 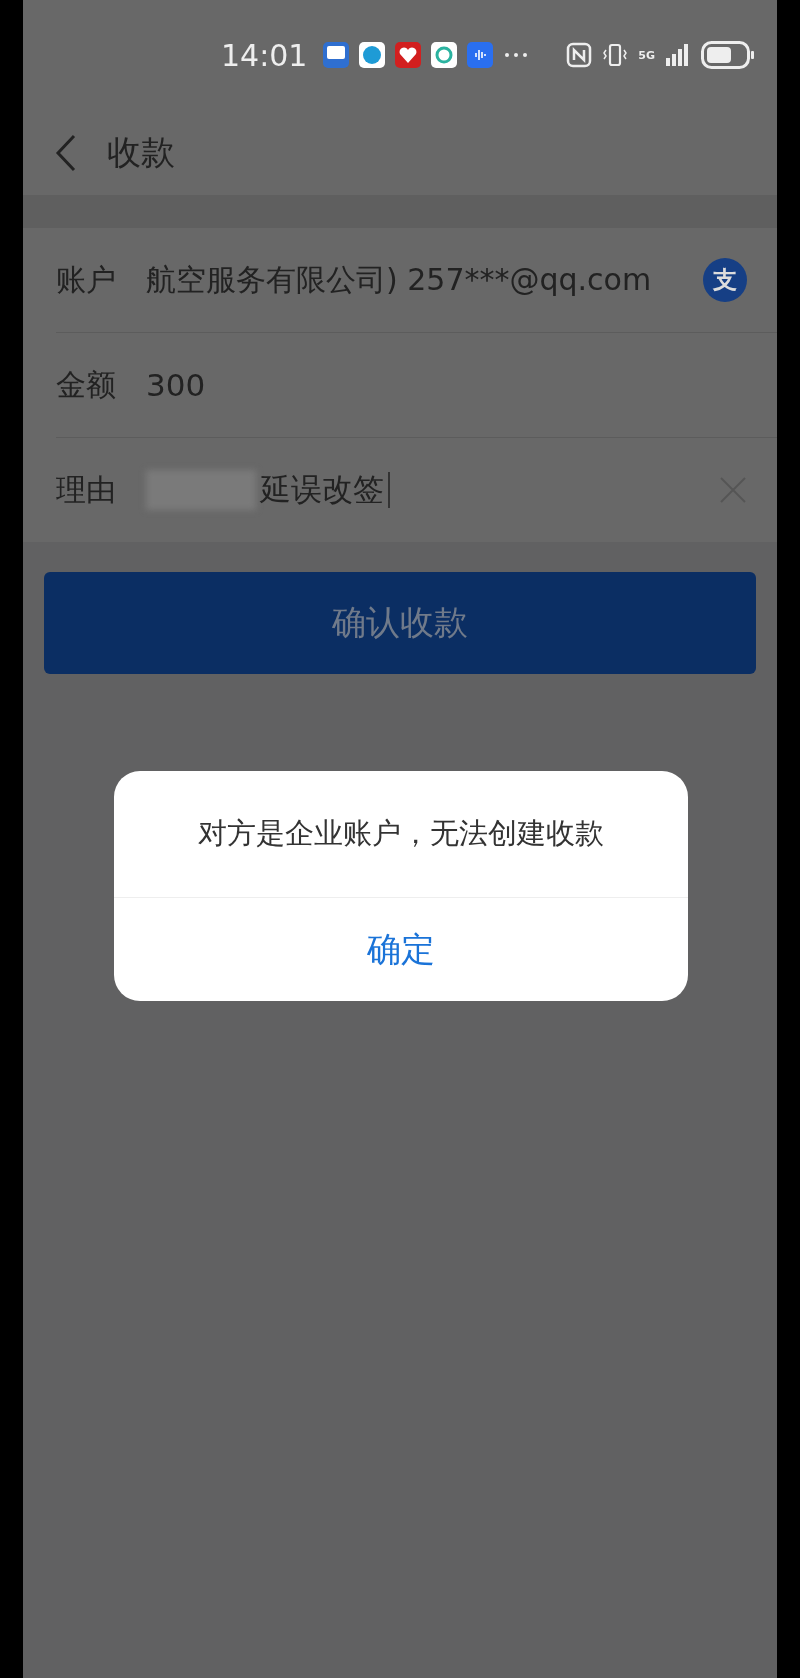 I want to click on dialog-message: 对方是企业账户，无法创建收款, so click(x=401, y=833).